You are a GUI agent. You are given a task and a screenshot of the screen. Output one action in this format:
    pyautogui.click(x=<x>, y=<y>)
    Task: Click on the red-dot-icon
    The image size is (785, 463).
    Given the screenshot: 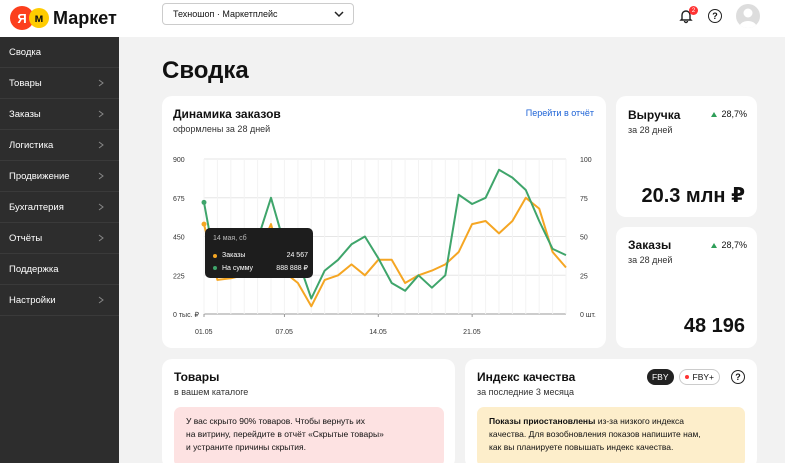 What is the action you would take?
    pyautogui.click(x=686, y=377)
    